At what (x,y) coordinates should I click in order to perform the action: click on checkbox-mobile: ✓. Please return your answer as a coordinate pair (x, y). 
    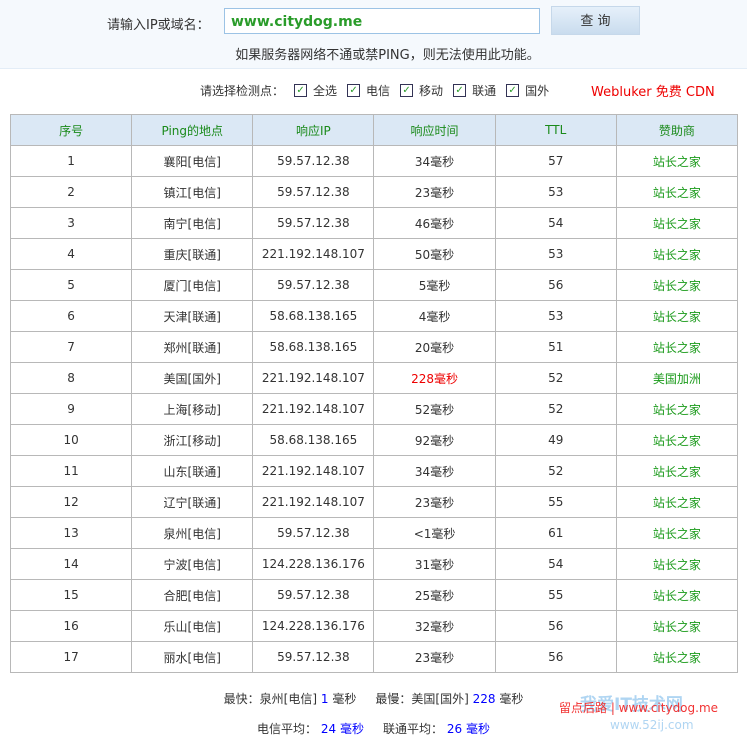
    Looking at the image, I should click on (407, 90).